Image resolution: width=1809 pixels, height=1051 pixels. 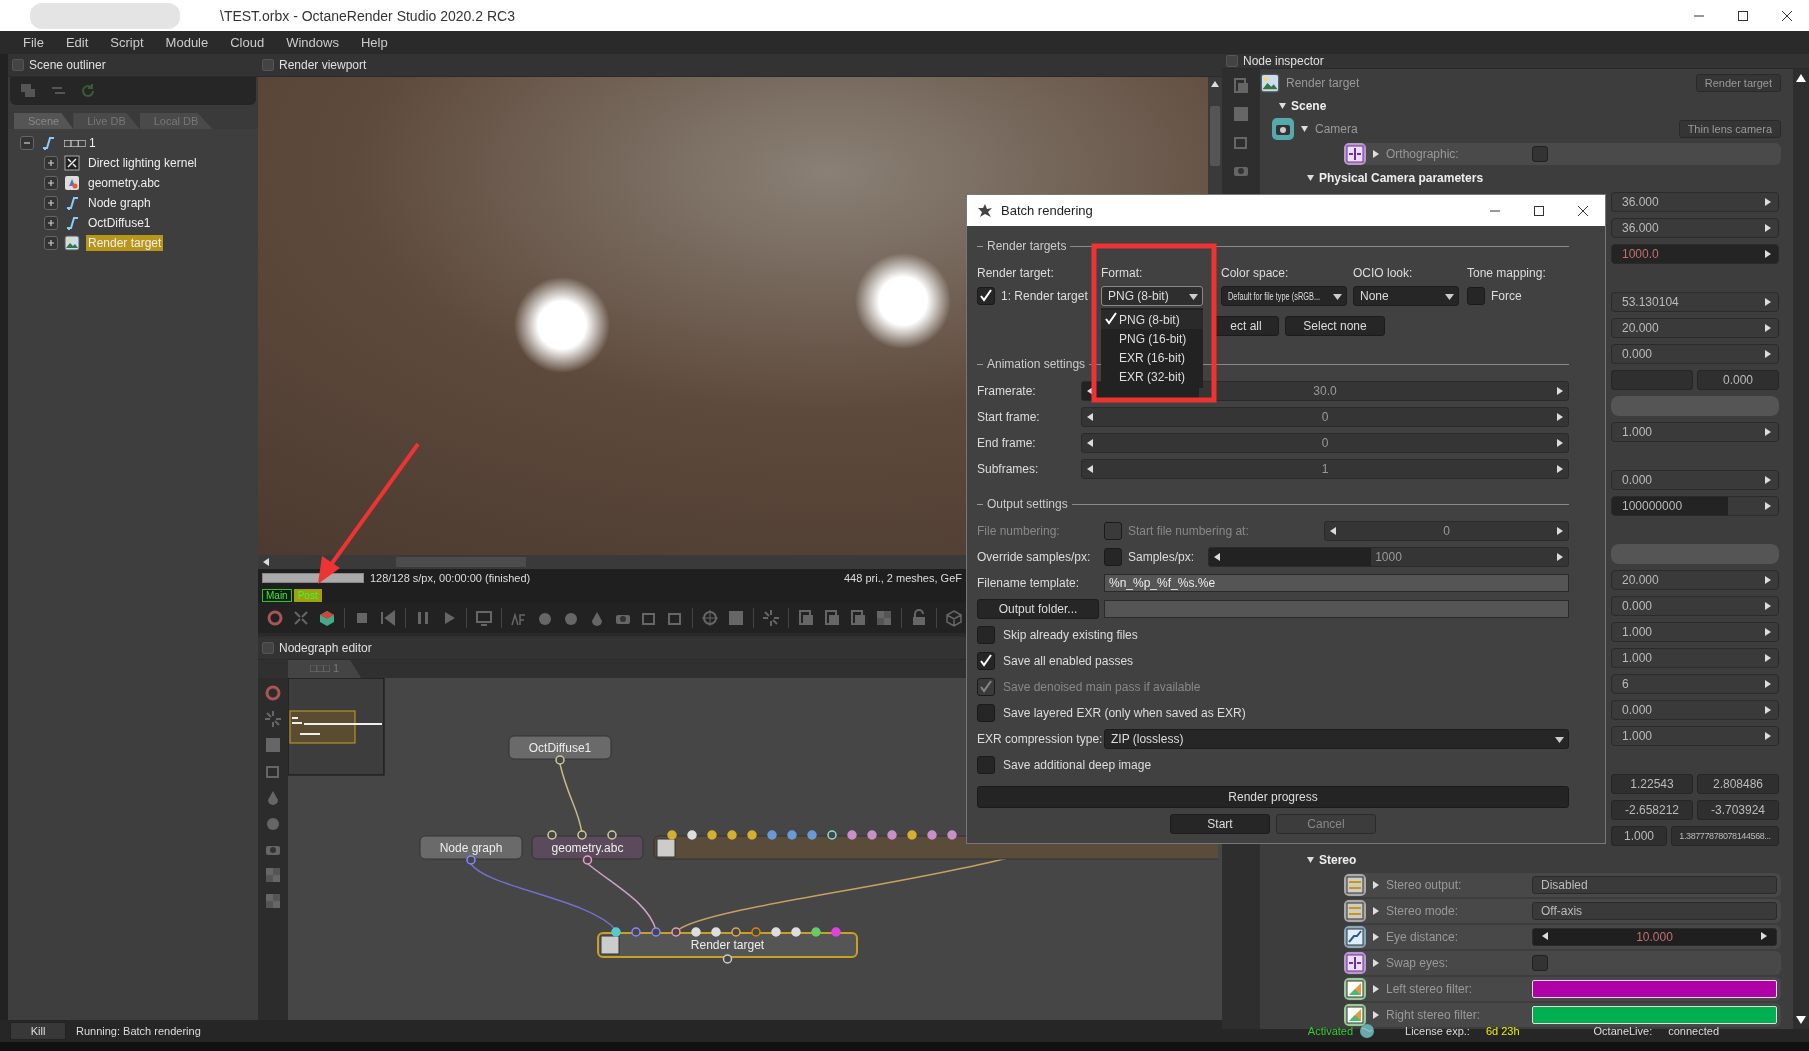 I want to click on node-type-button: Render target, so click(x=1738, y=83).